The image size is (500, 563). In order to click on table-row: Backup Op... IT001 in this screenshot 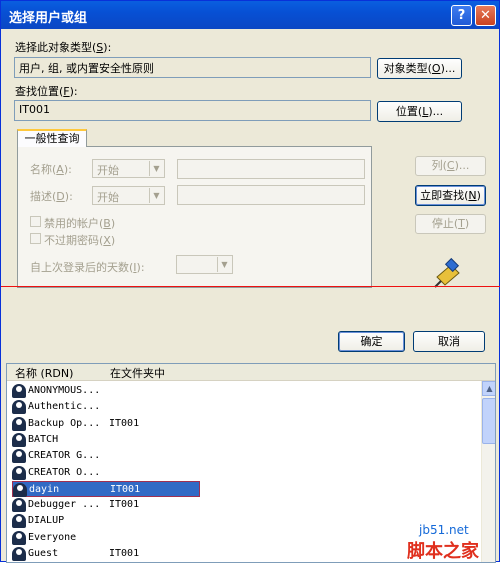, I will do `click(244, 424)`.